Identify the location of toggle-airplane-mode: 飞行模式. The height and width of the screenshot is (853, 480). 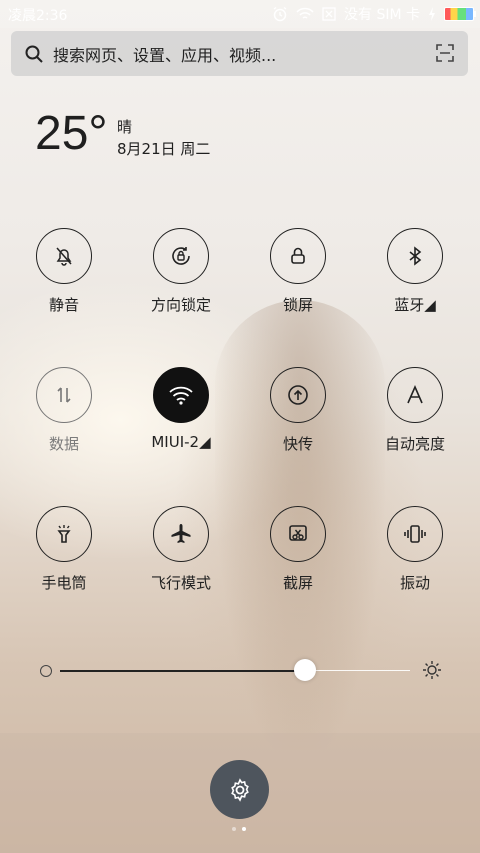
(181, 549).